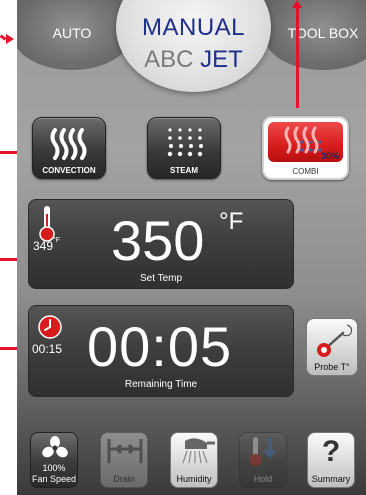  Describe the element at coordinates (69, 170) in the screenshot. I see `convection-label: CONVECTION` at that location.